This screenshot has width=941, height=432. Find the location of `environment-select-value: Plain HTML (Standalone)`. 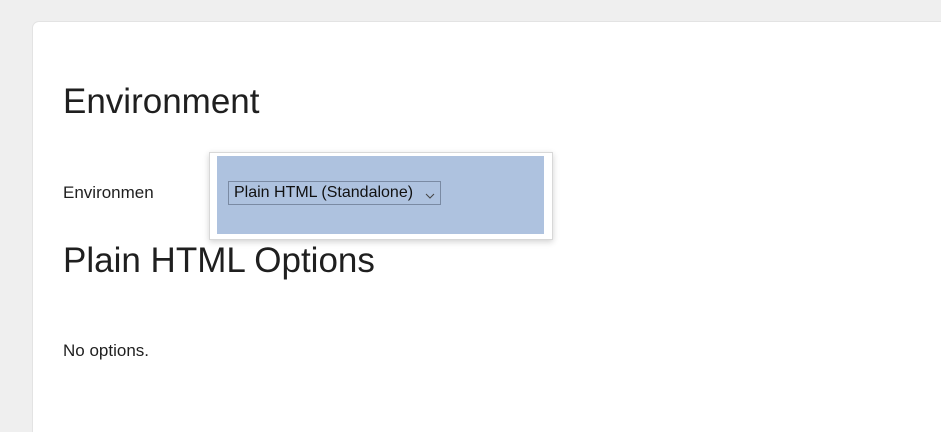

environment-select-value: Plain HTML (Standalone) is located at coordinates (324, 192).